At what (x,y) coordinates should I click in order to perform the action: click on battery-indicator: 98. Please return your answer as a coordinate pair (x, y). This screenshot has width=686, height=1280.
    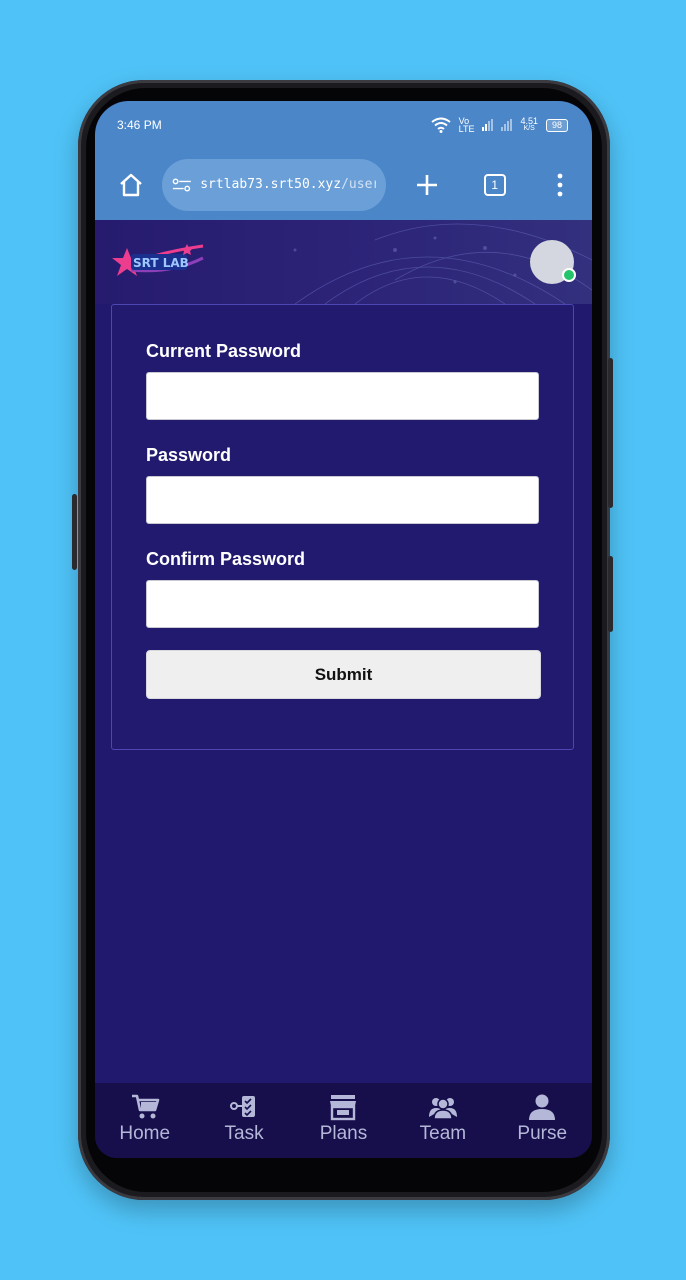
    Looking at the image, I should click on (556, 125).